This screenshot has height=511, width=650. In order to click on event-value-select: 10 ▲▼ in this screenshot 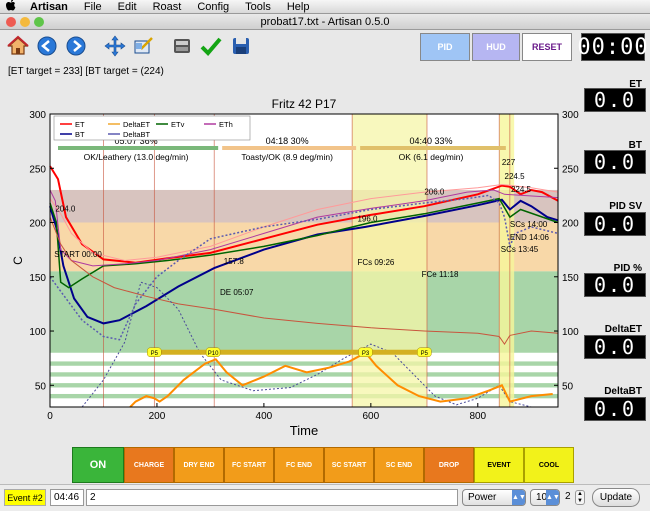, I will do `click(545, 497)`.